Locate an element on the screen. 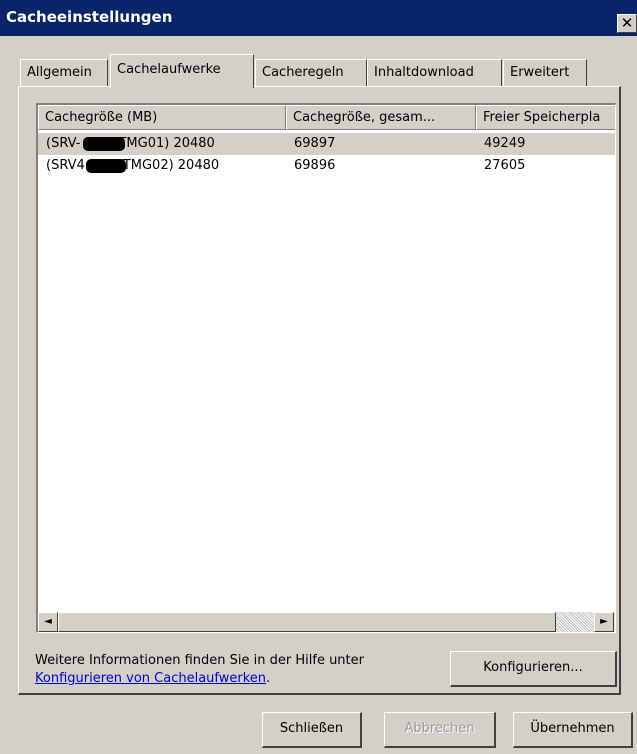 The image size is (637, 754). scroll-right-button: ► is located at coordinates (604, 622).